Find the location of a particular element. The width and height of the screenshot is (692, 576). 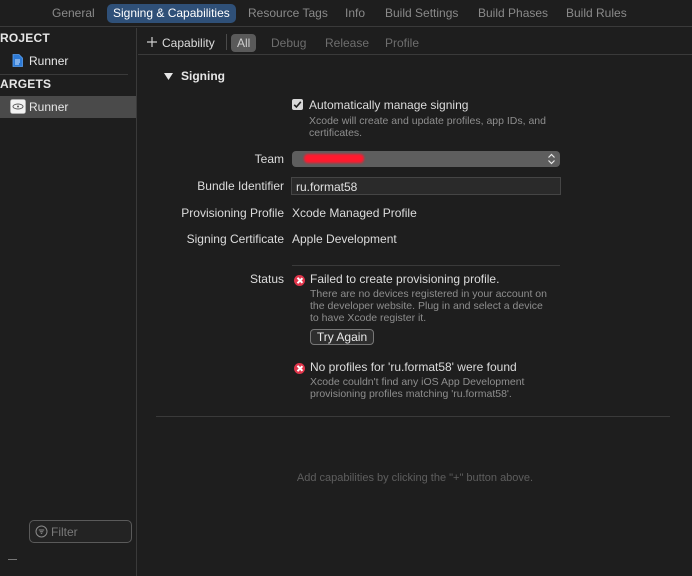

signing-certificate-value: Apple Development is located at coordinates (344, 239).